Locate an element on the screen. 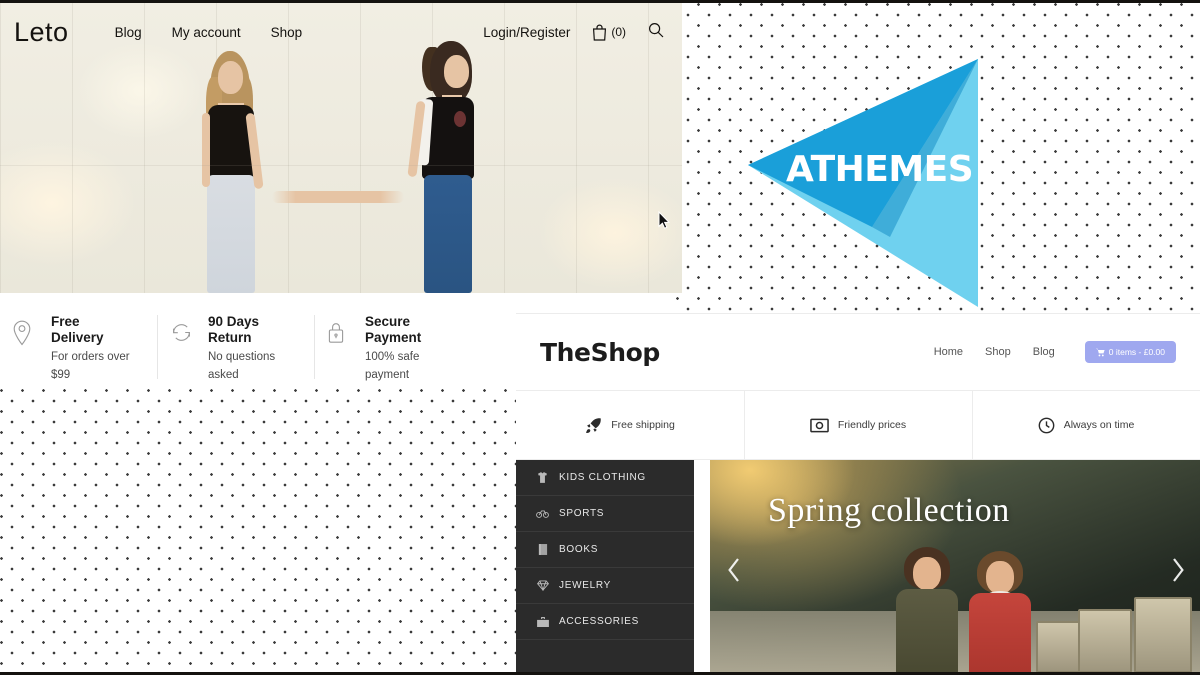 The width and height of the screenshot is (1200, 675). refresh-arrows-icon is located at coordinates (182, 347).